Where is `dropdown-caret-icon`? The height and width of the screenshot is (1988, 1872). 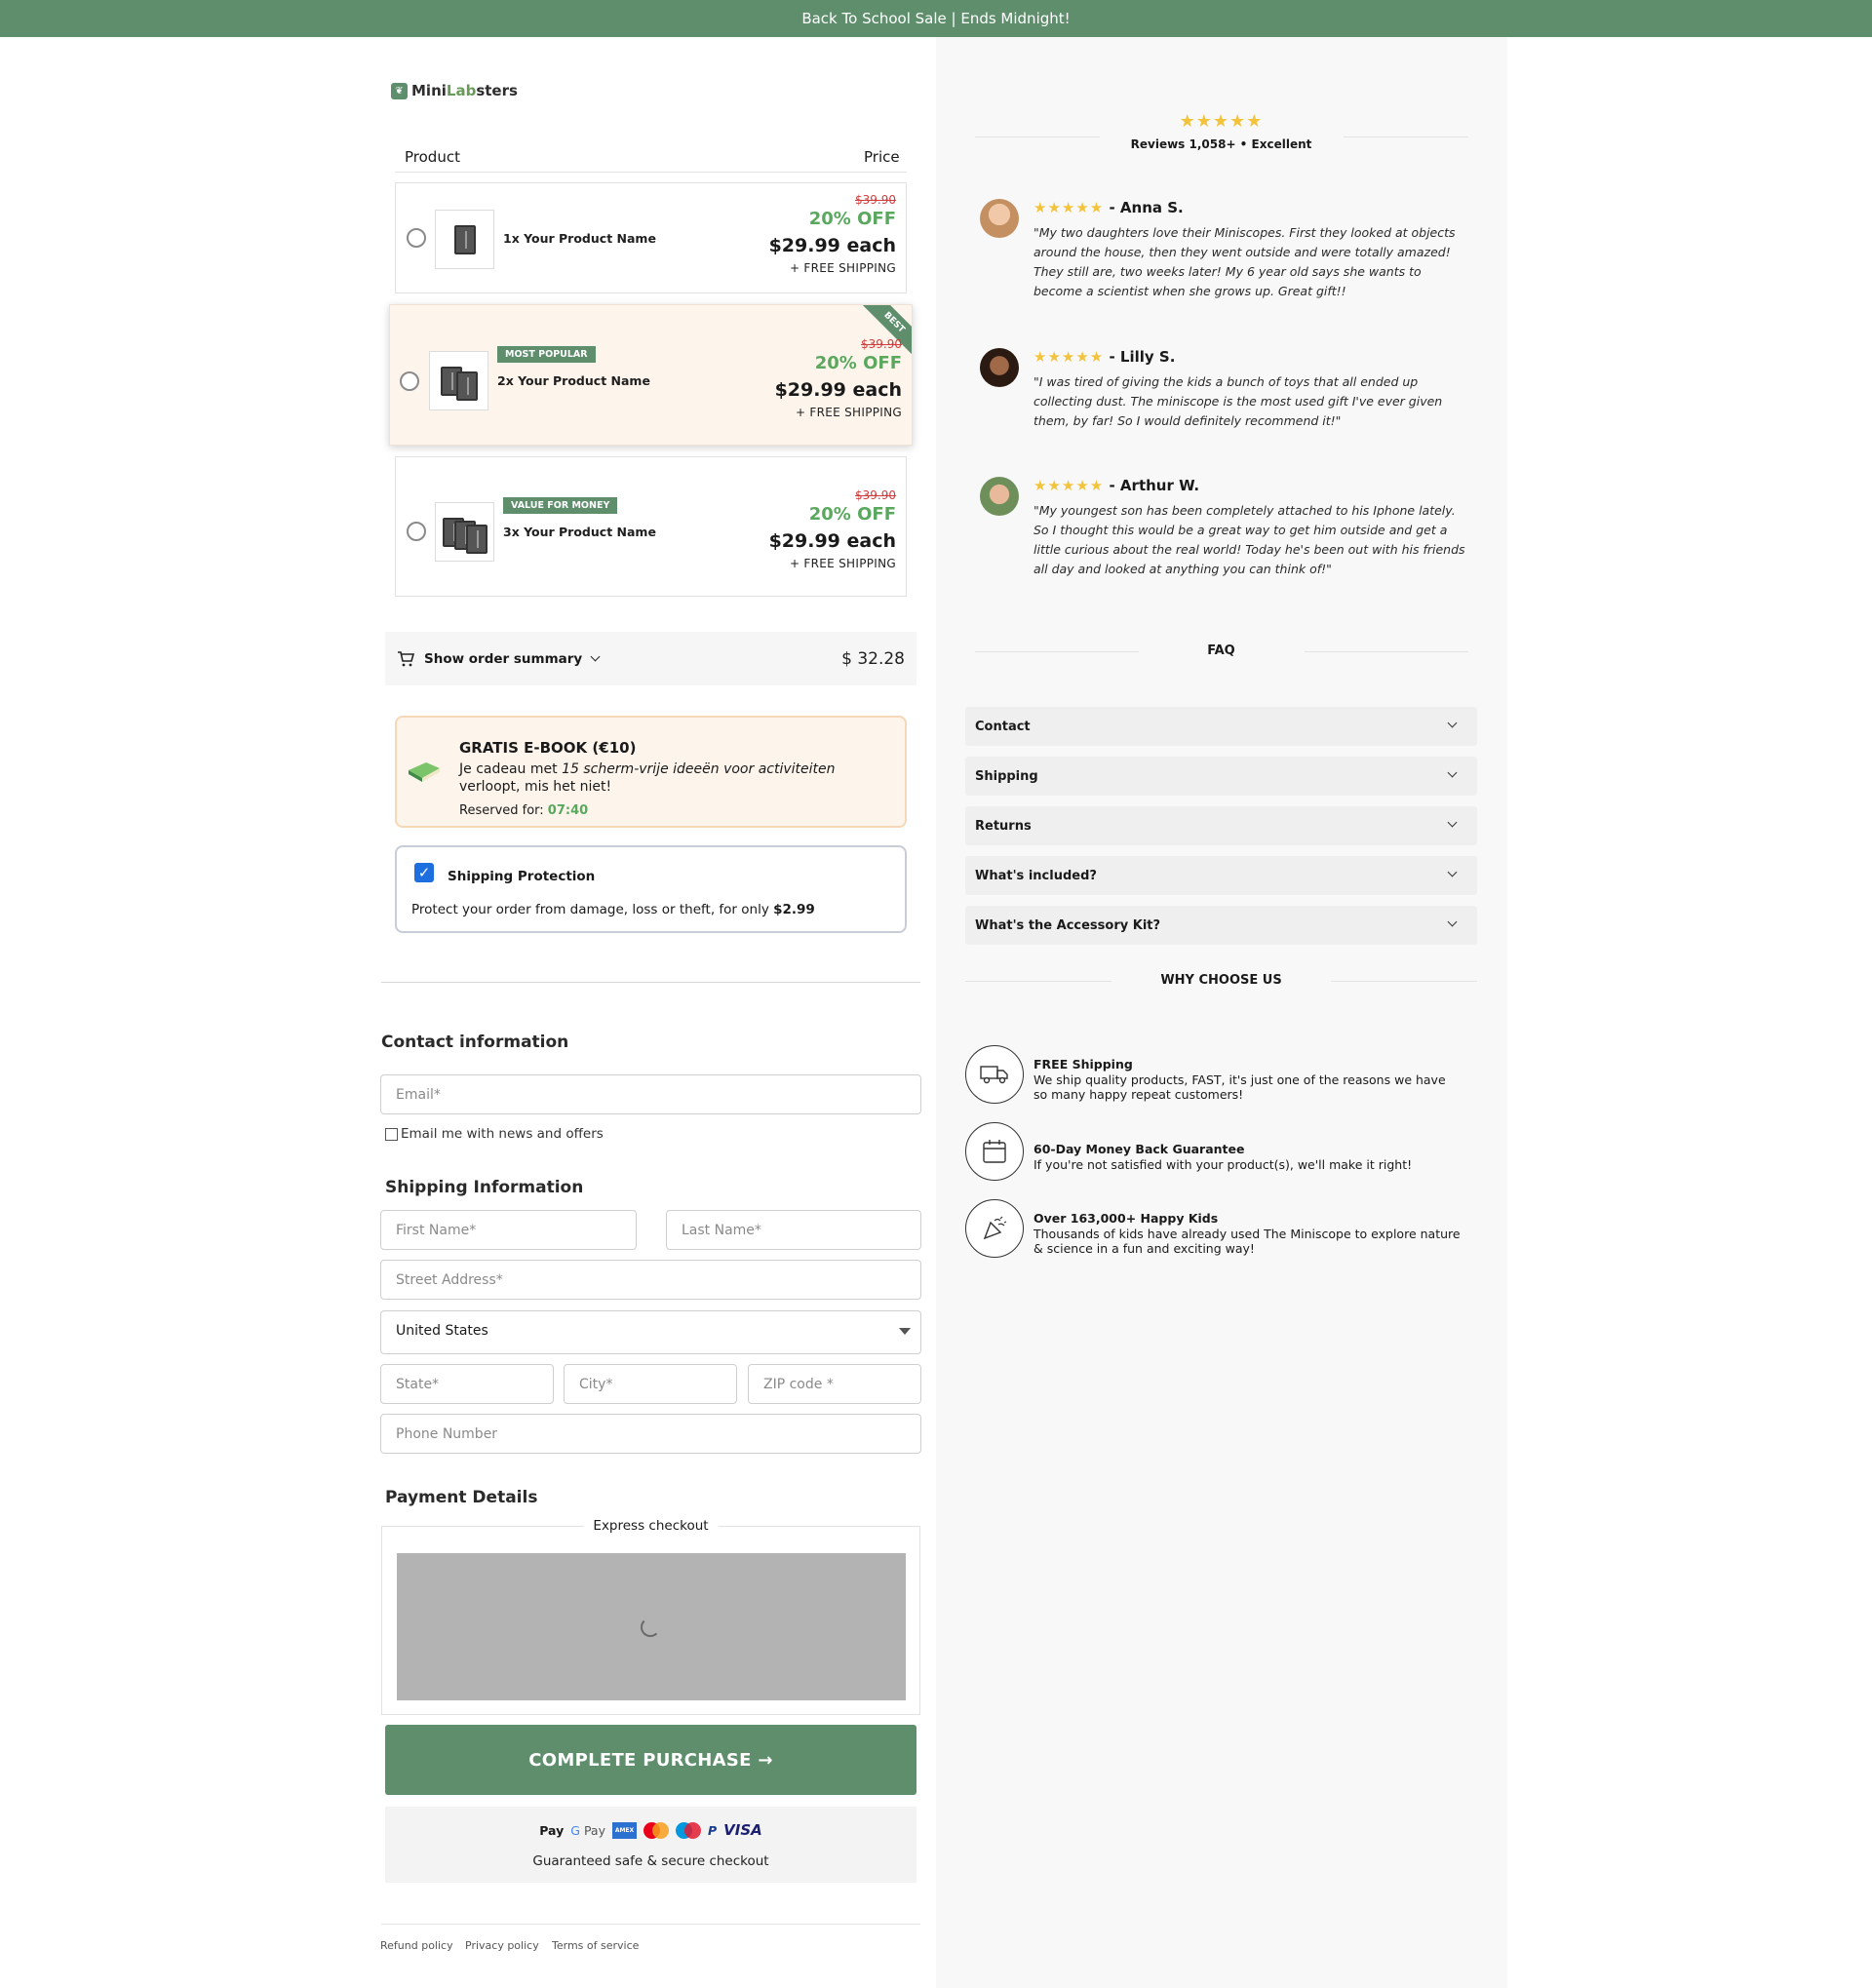 dropdown-caret-icon is located at coordinates (905, 1331).